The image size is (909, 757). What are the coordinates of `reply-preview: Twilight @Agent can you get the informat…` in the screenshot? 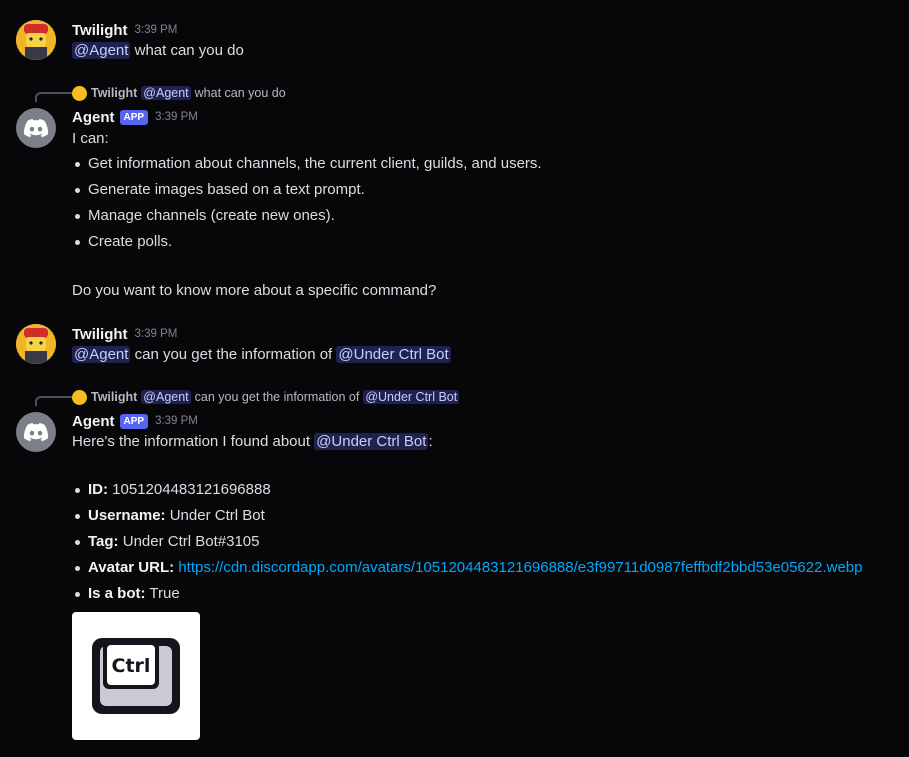 It's located at (266, 397).